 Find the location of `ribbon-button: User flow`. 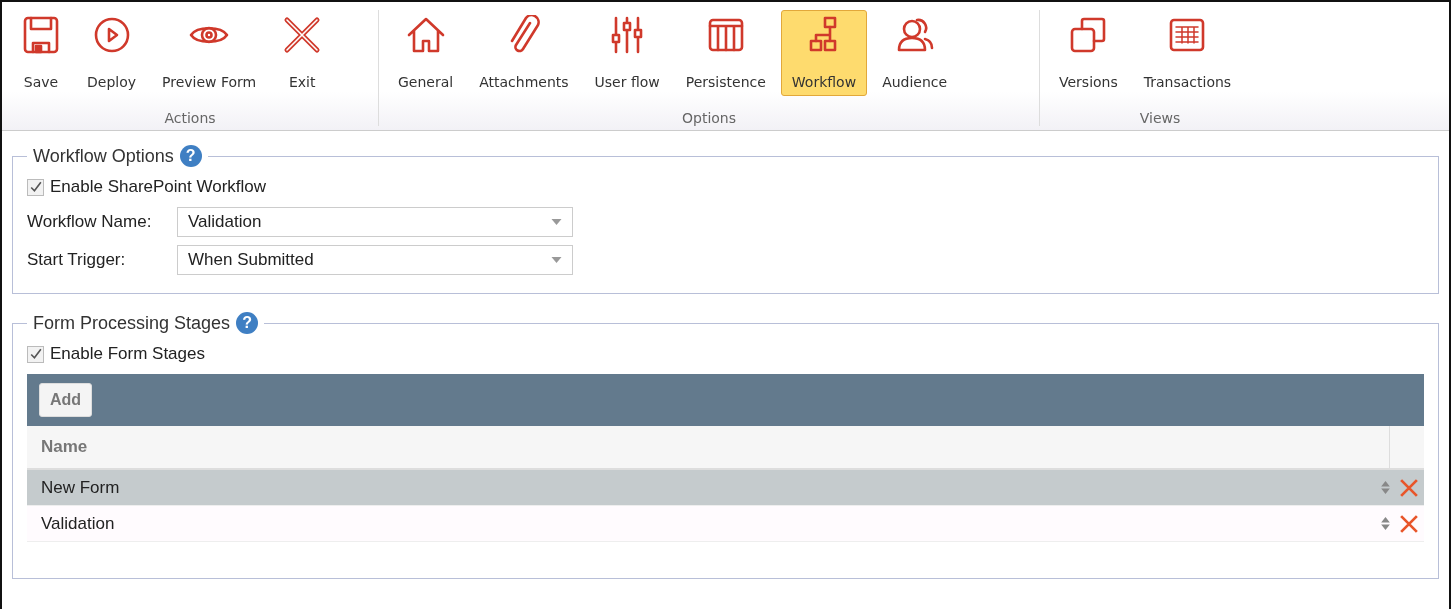

ribbon-button: User flow is located at coordinates (627, 53).